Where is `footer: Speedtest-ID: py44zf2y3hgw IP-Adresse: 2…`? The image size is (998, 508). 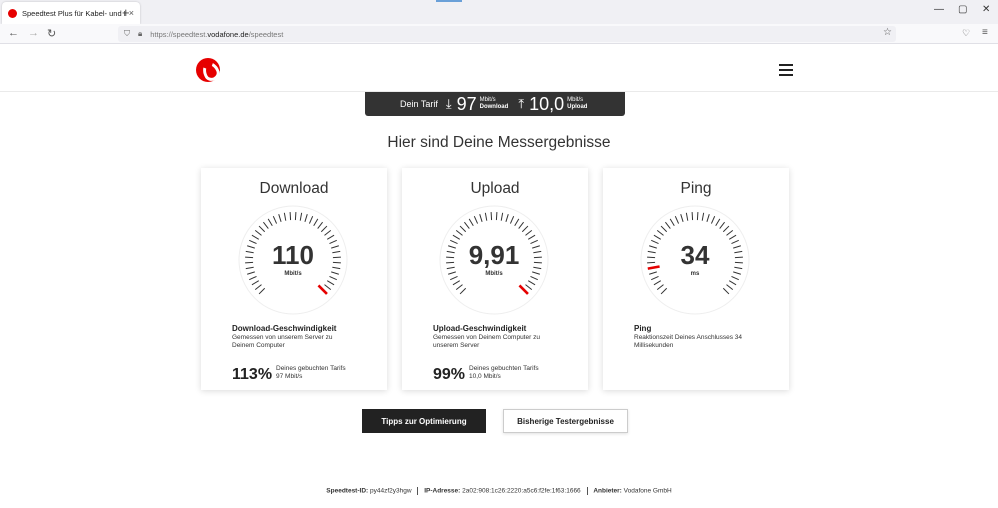 footer: Speedtest-ID: py44zf2y3hgw IP-Adresse: 2… is located at coordinates (499, 491).